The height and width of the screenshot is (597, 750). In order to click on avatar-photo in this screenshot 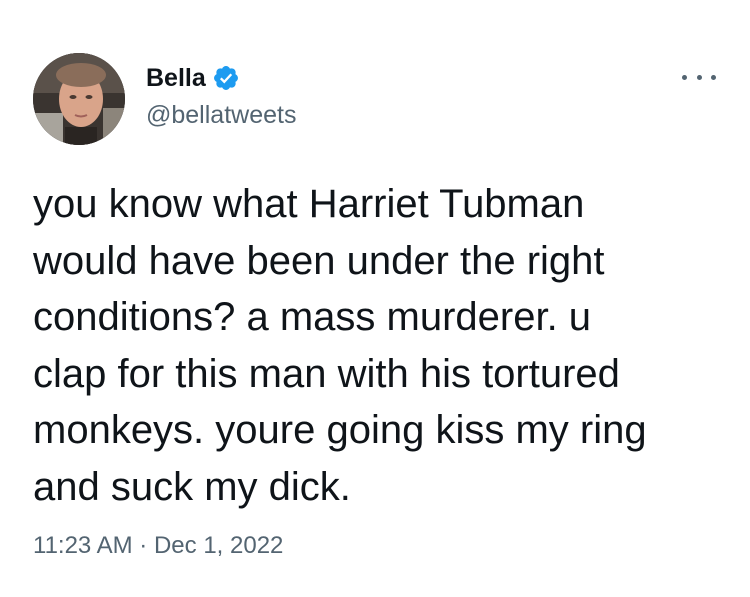, I will do `click(79, 99)`.